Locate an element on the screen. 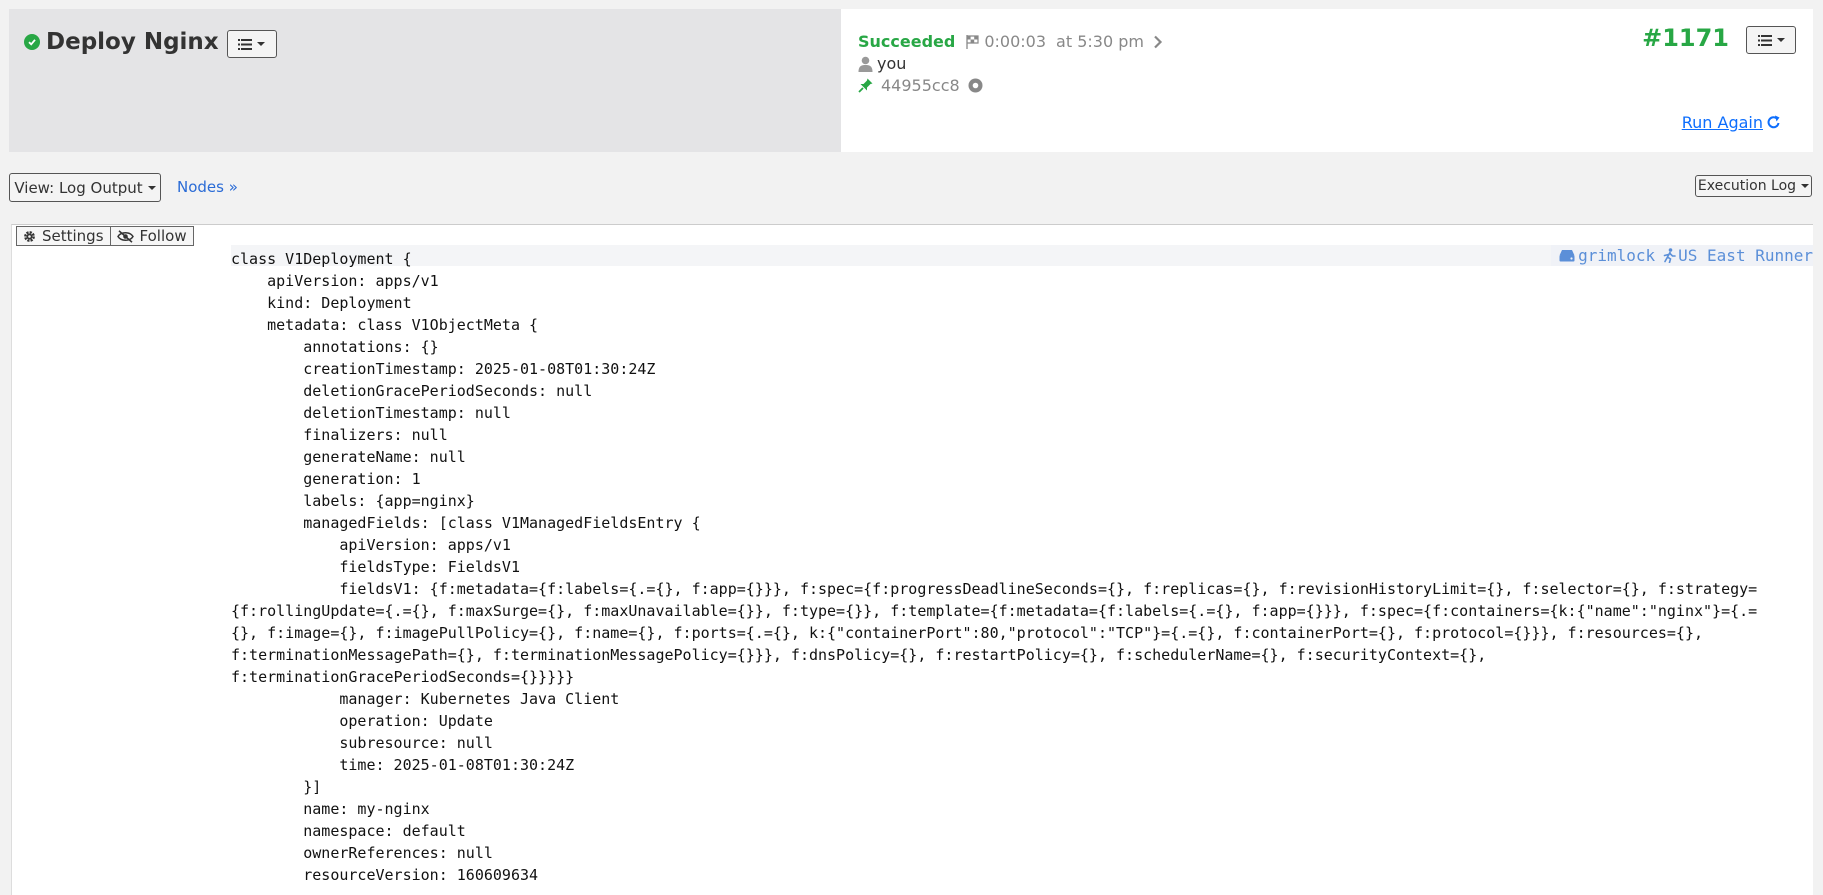 This screenshot has width=1823, height=895. eye-slash-icon is located at coordinates (125, 236).